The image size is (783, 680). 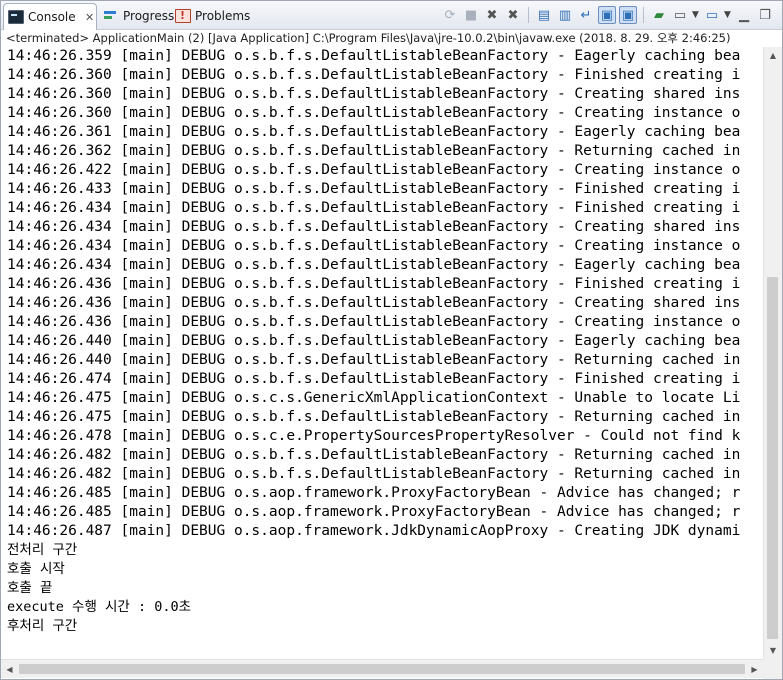 I want to click on scroll-down-icon: ▼, so click(x=773, y=650).